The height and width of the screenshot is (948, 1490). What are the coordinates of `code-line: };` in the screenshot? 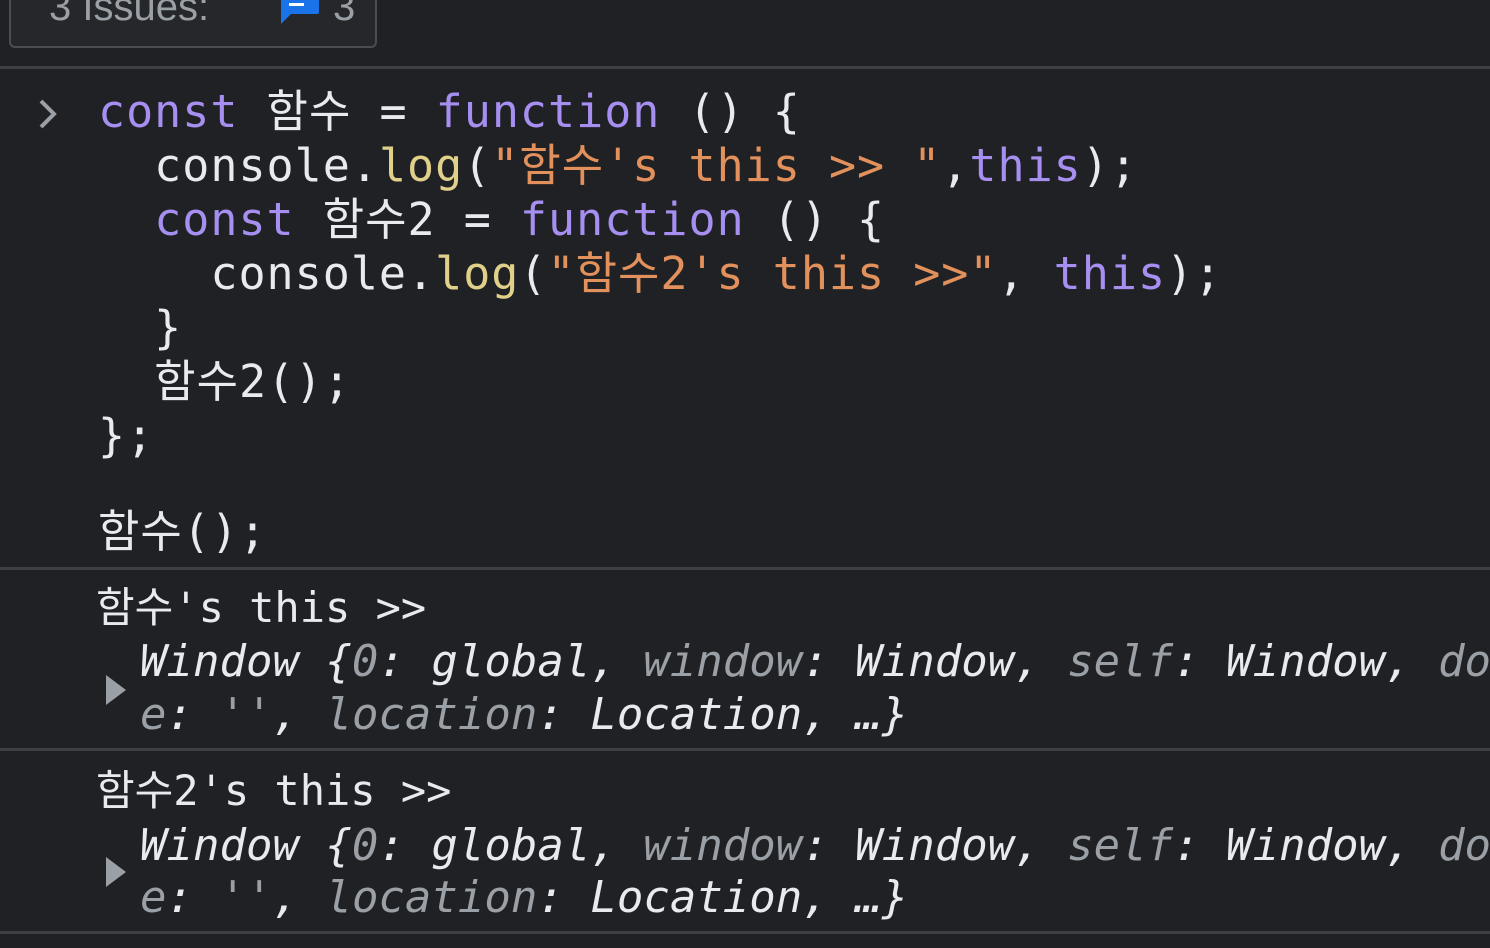 It's located at (126, 436).